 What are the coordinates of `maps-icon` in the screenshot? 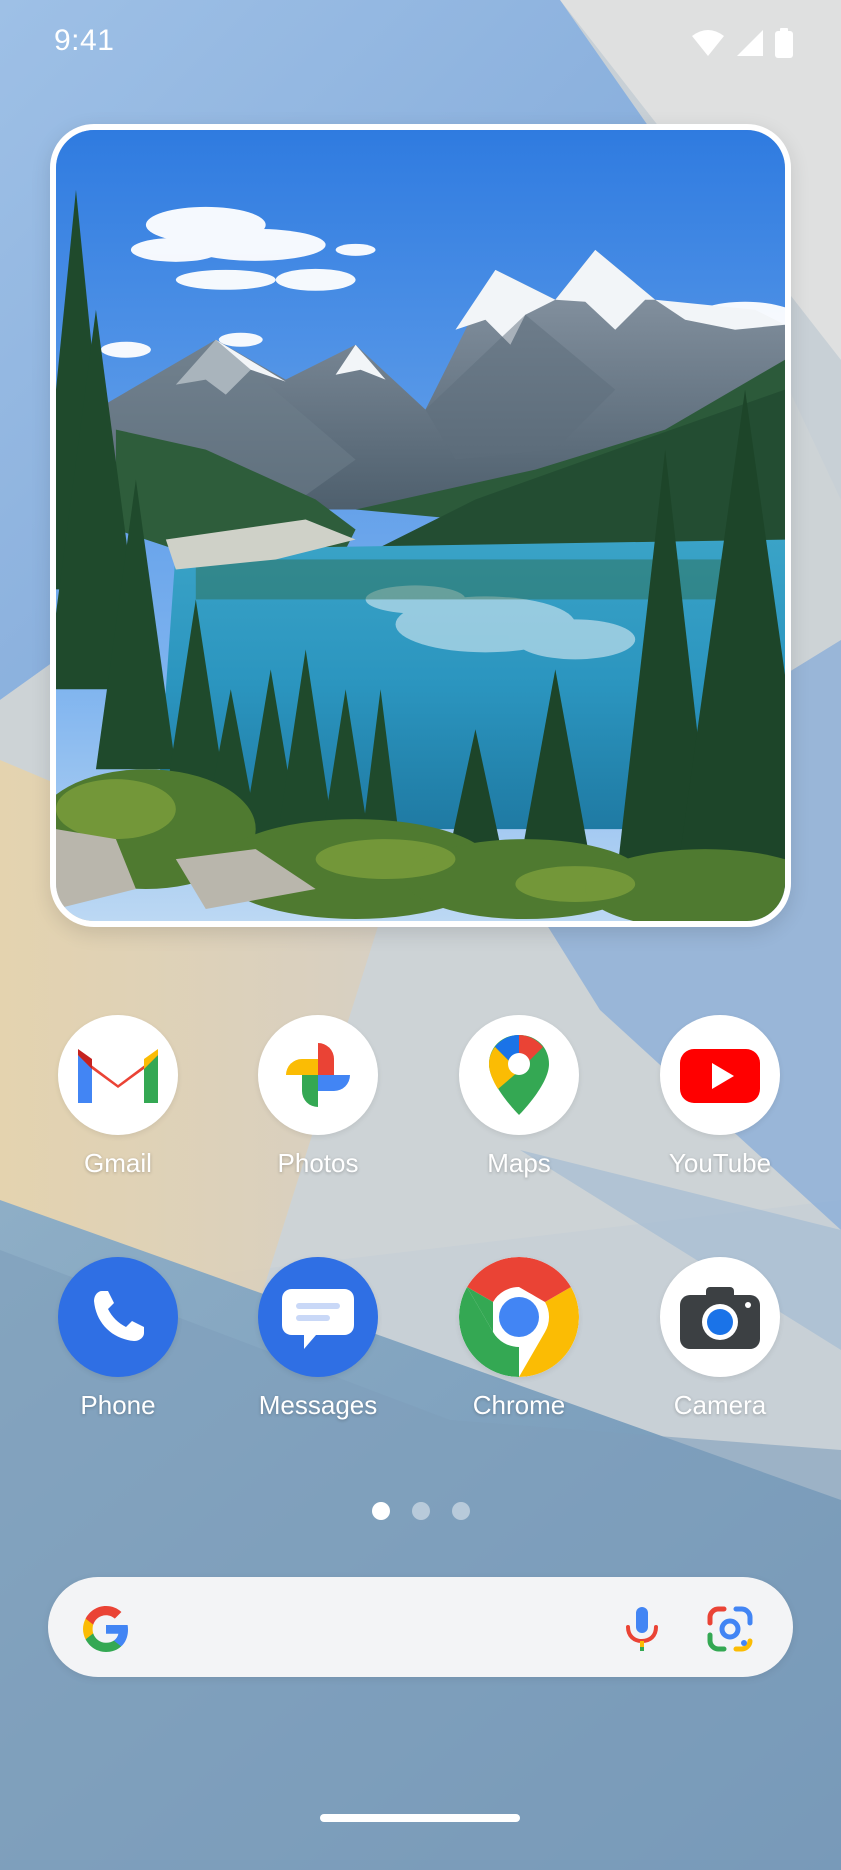 It's located at (519, 1075).